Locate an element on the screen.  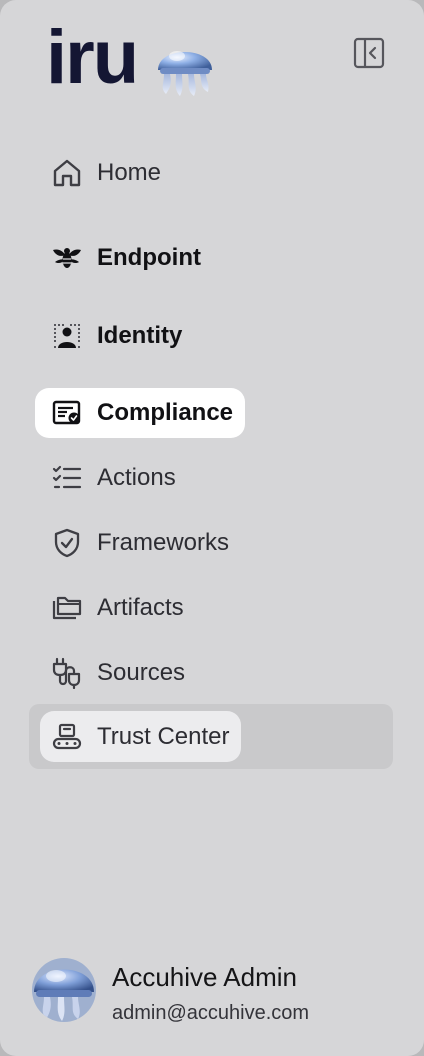
sidebar-collapse-button is located at coordinates (369, 53).